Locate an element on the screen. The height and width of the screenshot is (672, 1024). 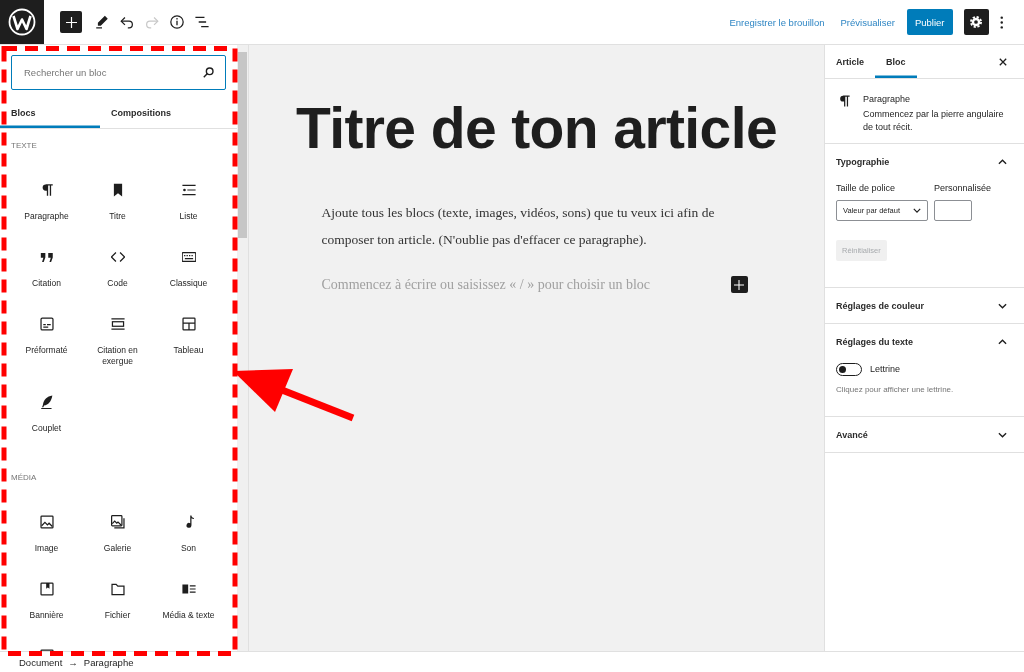
toggle-switch is located at coordinates (849, 369).